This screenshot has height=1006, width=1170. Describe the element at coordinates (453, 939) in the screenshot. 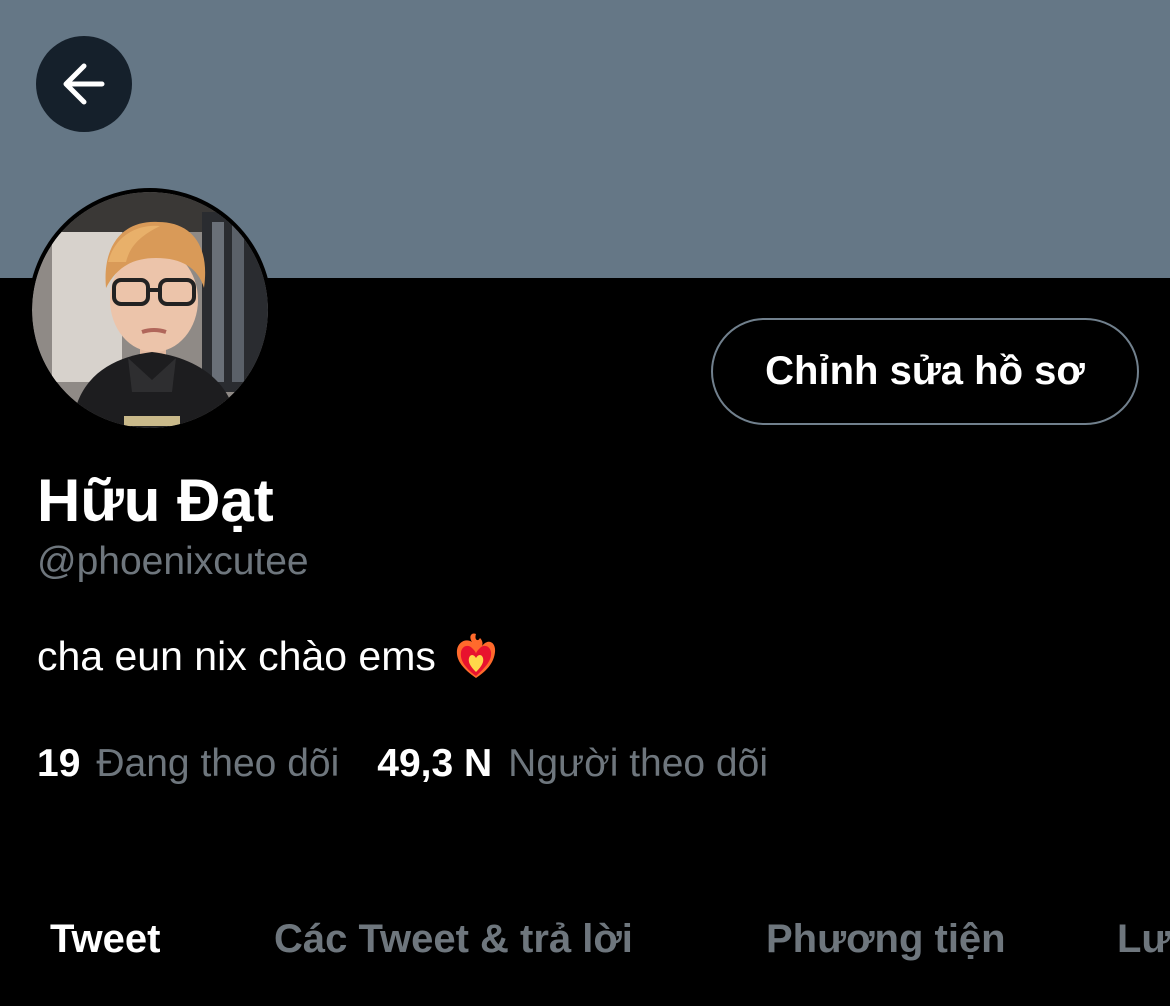

I see `tab-tweets-and-replies: Các Tweet & trả lời` at that location.